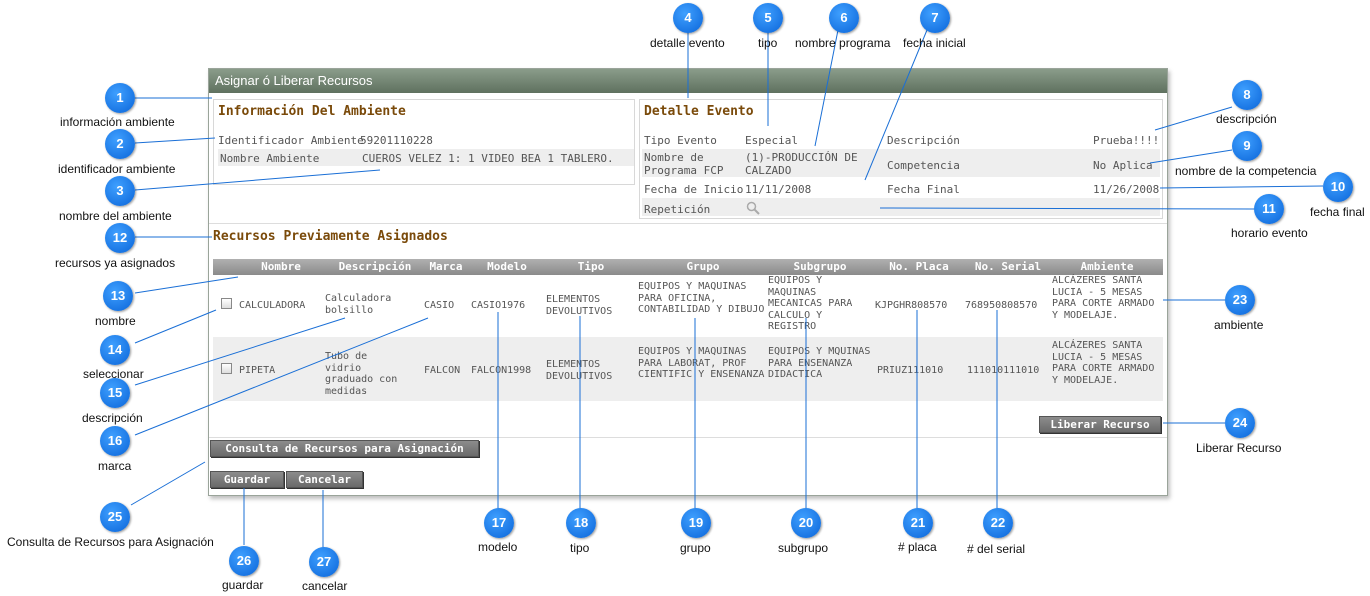  What do you see at coordinates (695, 548) in the screenshot?
I see `callout-label-19: grupo` at bounding box center [695, 548].